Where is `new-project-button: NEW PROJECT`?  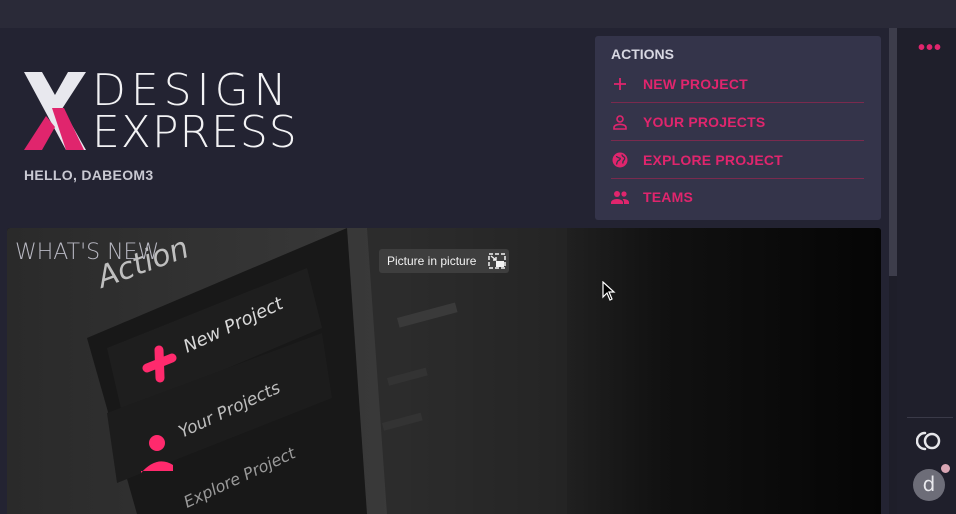
new-project-button: NEW PROJECT is located at coordinates (737, 84).